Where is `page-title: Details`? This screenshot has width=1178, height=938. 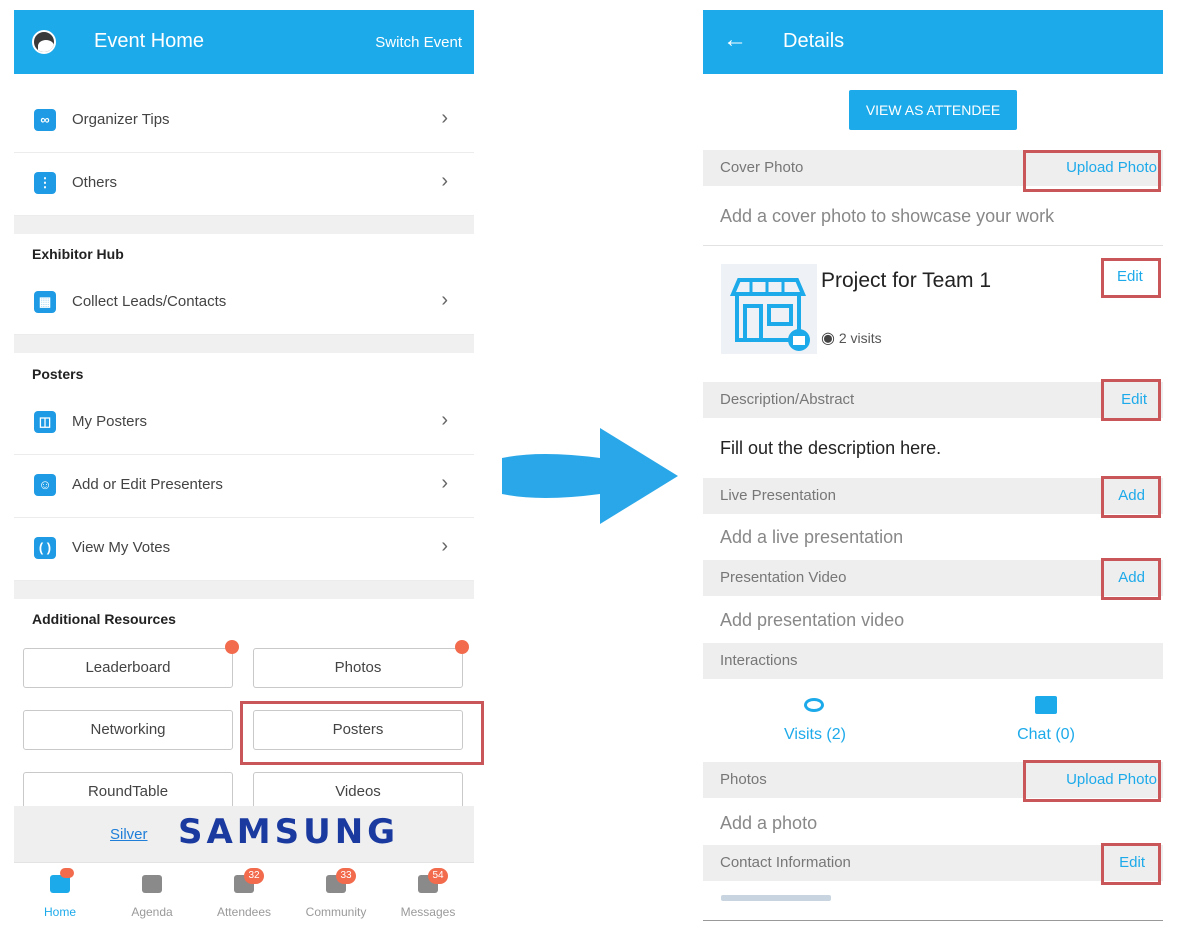 page-title: Details is located at coordinates (814, 41).